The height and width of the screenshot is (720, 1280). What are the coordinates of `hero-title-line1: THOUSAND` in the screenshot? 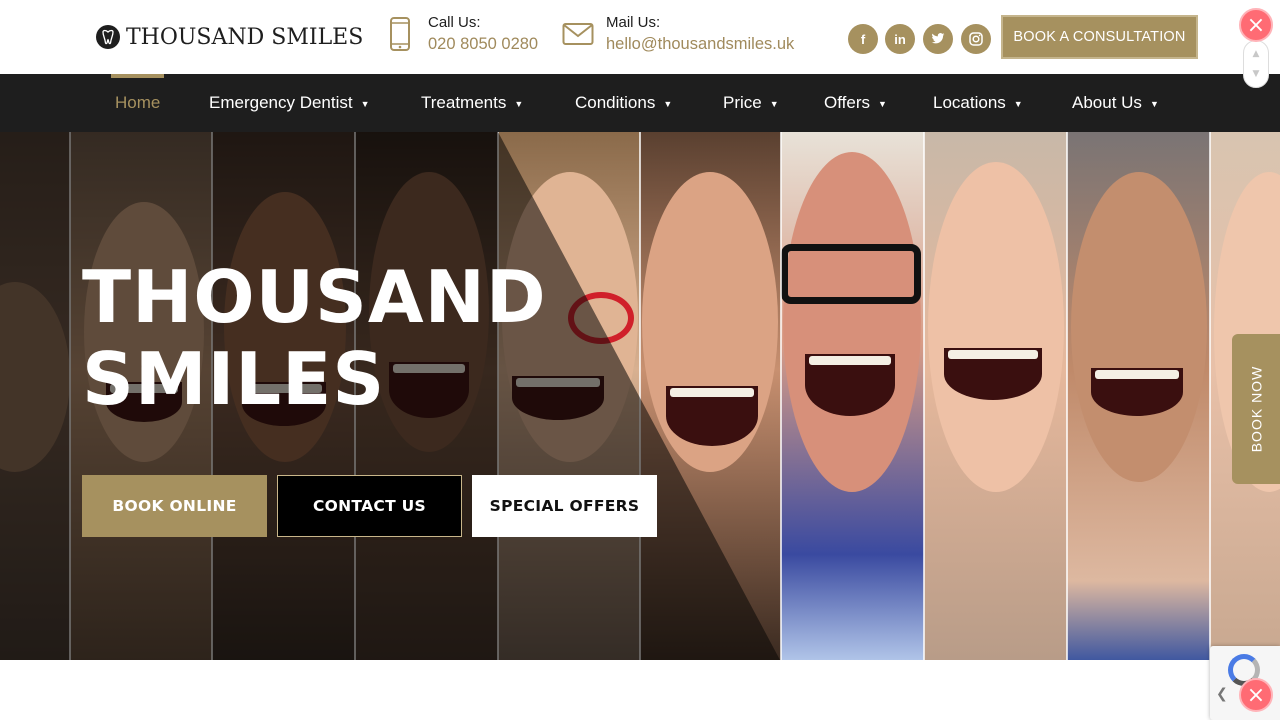 It's located at (314, 297).